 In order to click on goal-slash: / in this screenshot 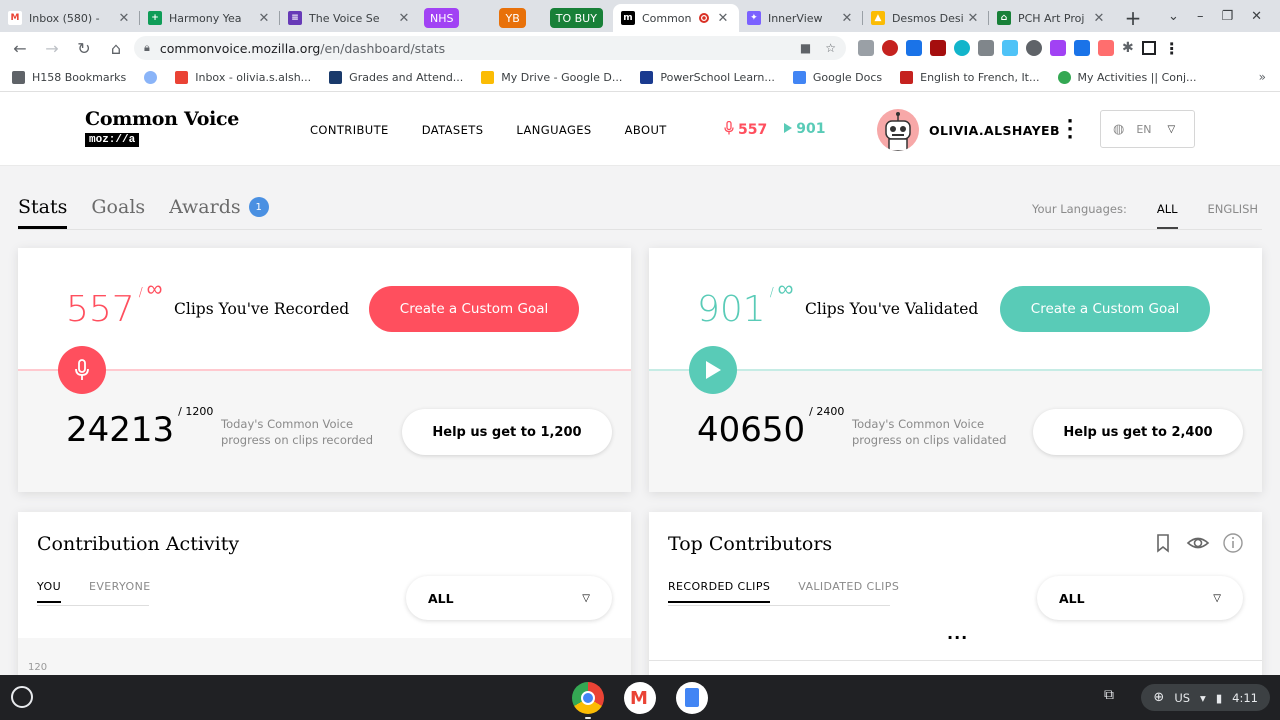, I will do `click(771, 292)`.